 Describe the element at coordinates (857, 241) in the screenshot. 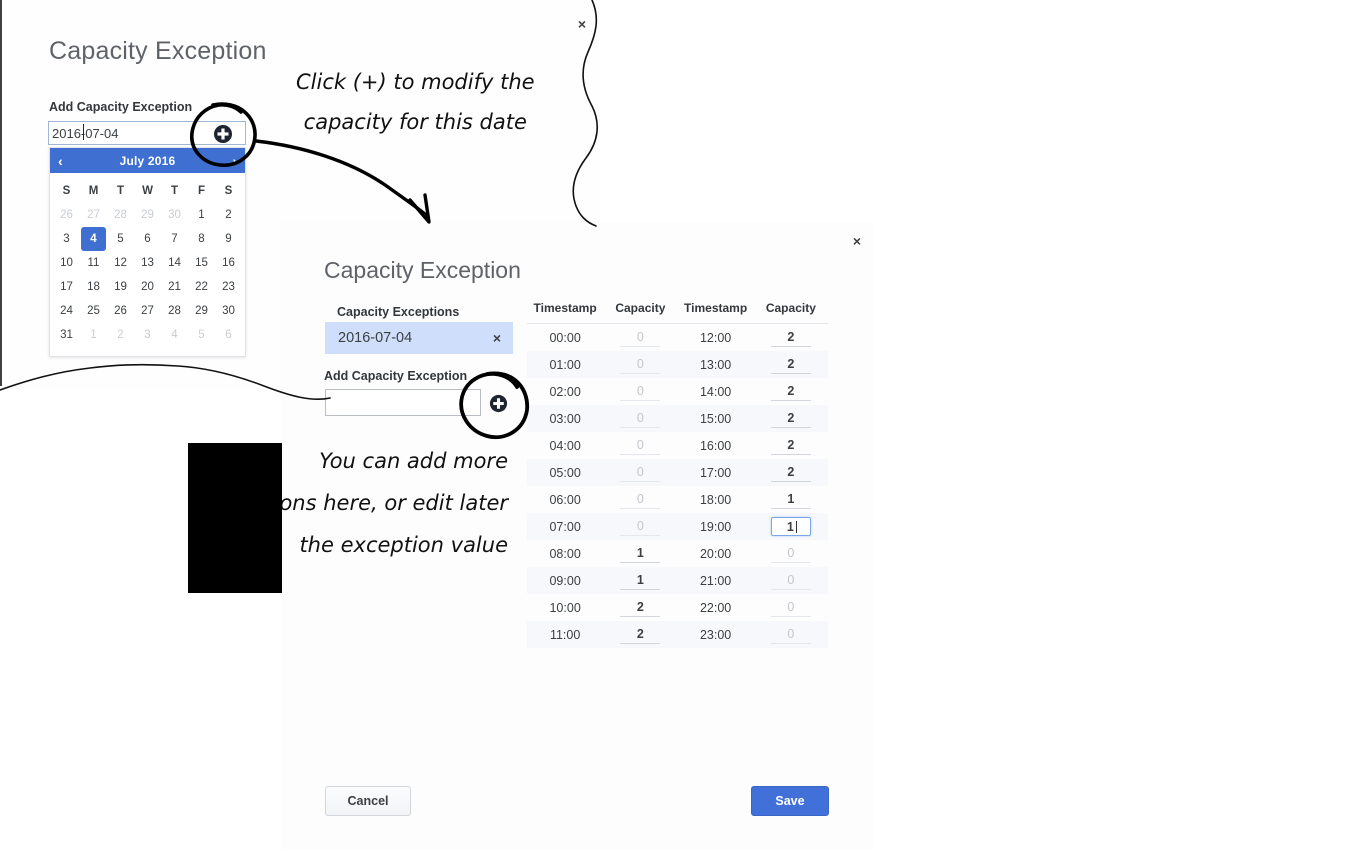

I see `close-icon-secondary: ×` at that location.